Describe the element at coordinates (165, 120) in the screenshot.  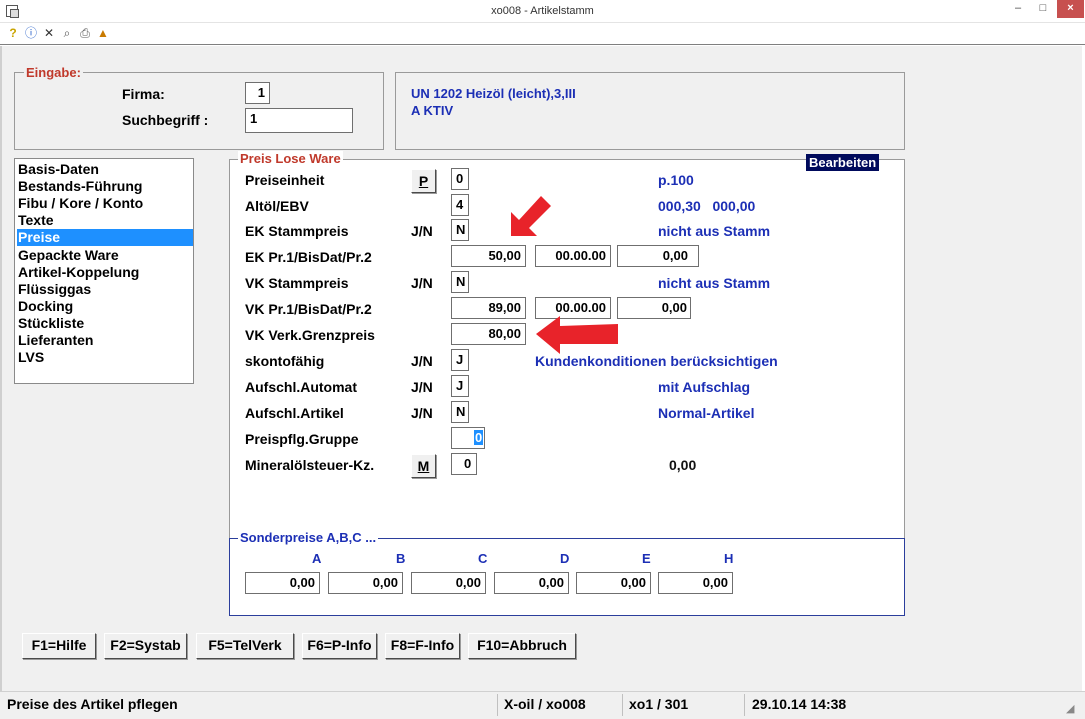
I see `suchbegriff-label: Suchbegriff :` at that location.